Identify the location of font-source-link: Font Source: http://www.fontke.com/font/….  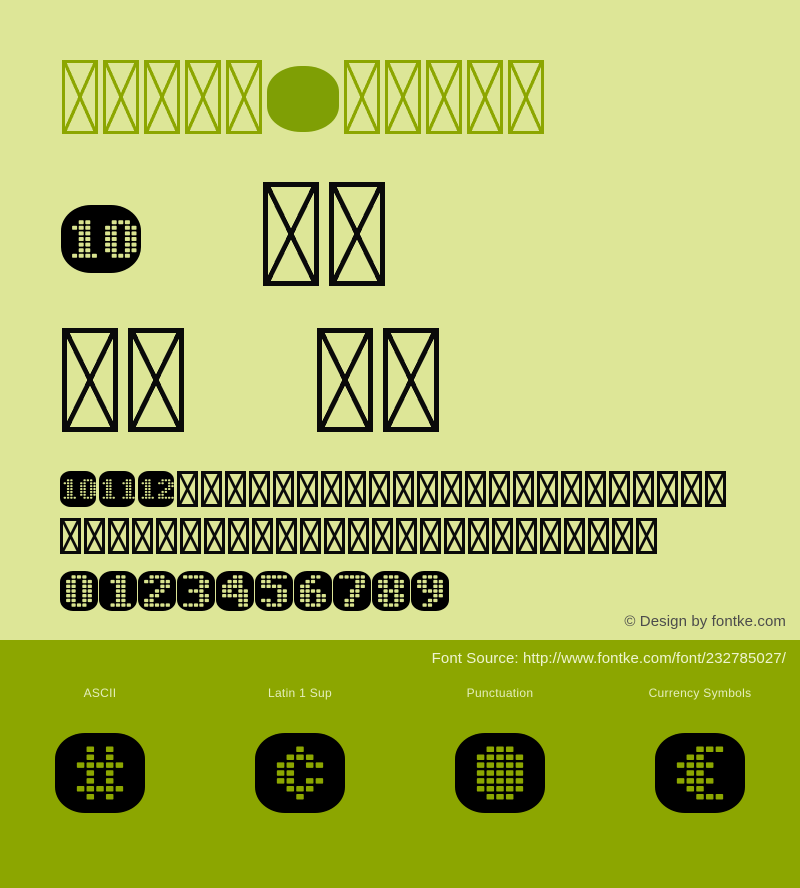
(609, 658).